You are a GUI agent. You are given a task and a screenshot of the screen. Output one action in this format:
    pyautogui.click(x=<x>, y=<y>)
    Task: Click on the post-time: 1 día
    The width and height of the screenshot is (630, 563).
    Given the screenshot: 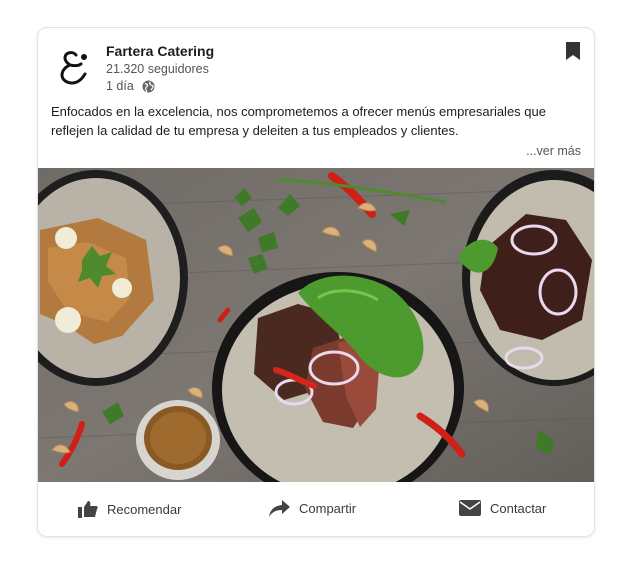 What is the action you would take?
    pyautogui.click(x=120, y=86)
    